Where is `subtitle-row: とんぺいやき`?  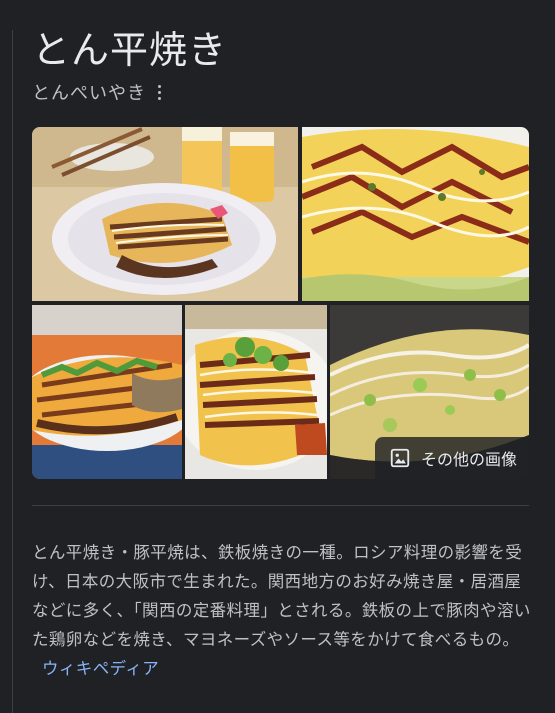 subtitle-row: とんぺいやき is located at coordinates (98, 92).